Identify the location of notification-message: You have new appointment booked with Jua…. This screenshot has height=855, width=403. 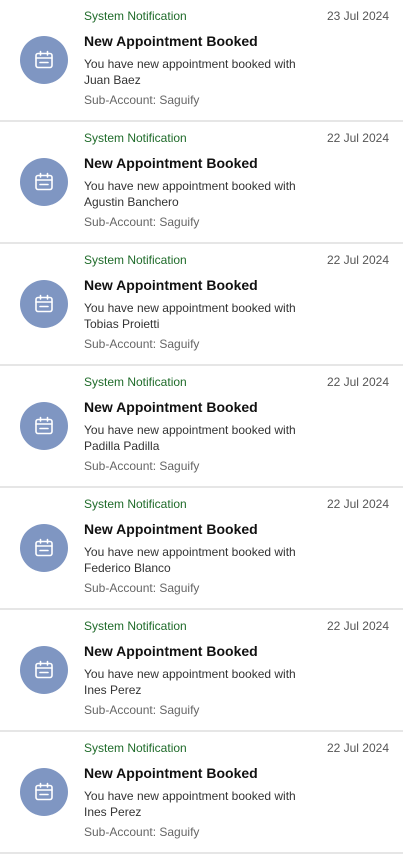
(190, 72).